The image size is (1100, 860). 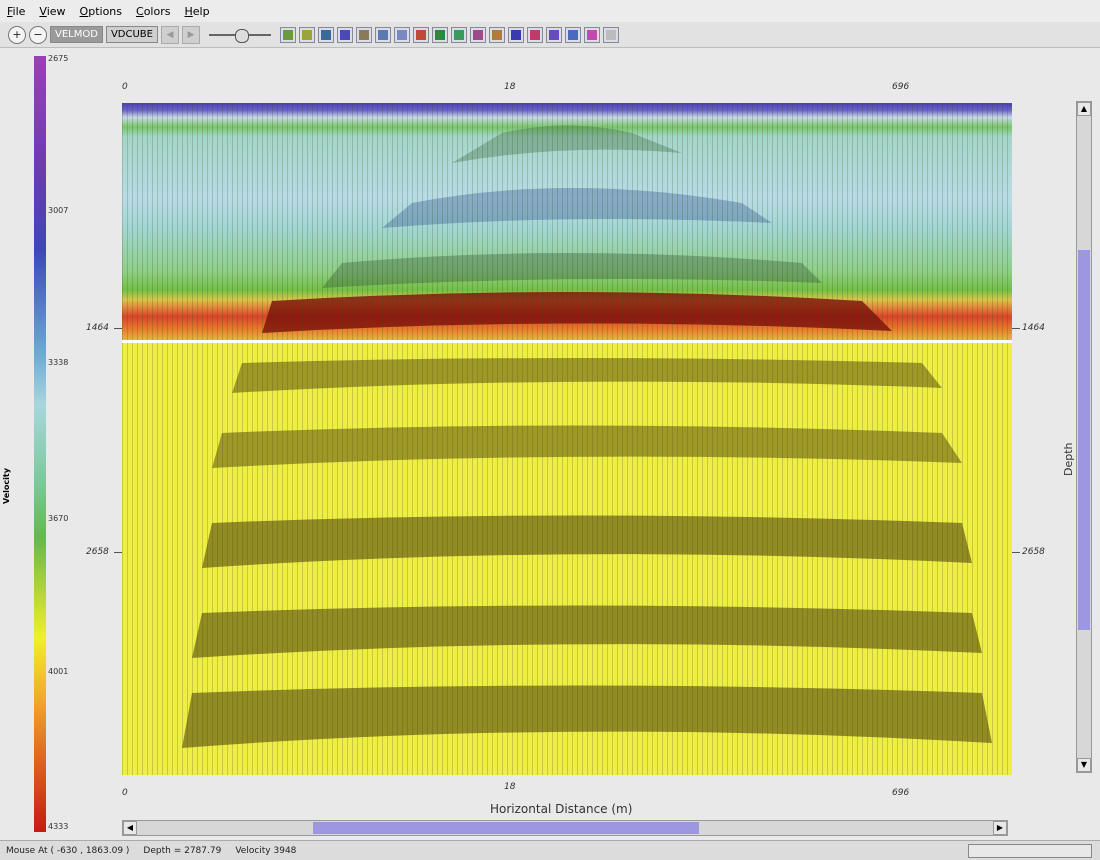 I want to click on zoom-out-icon: −, so click(x=38, y=34).